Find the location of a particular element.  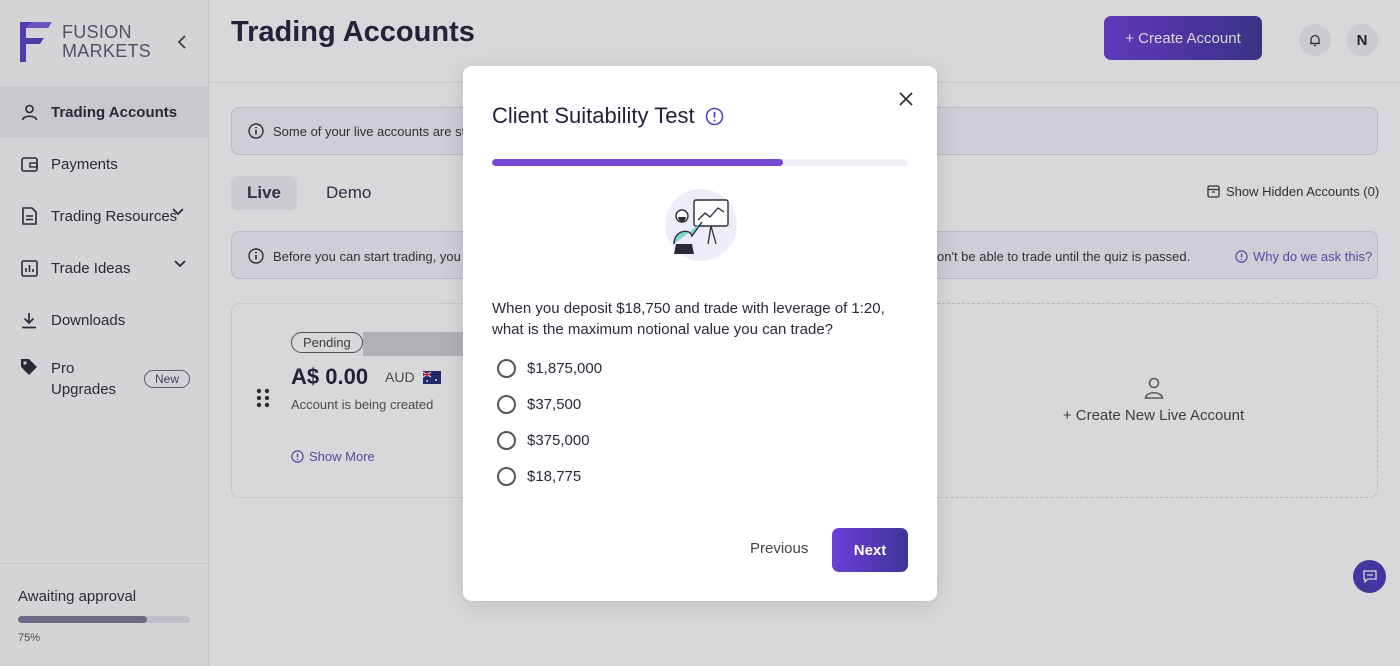

close-modal-button is located at coordinates (906, 99).